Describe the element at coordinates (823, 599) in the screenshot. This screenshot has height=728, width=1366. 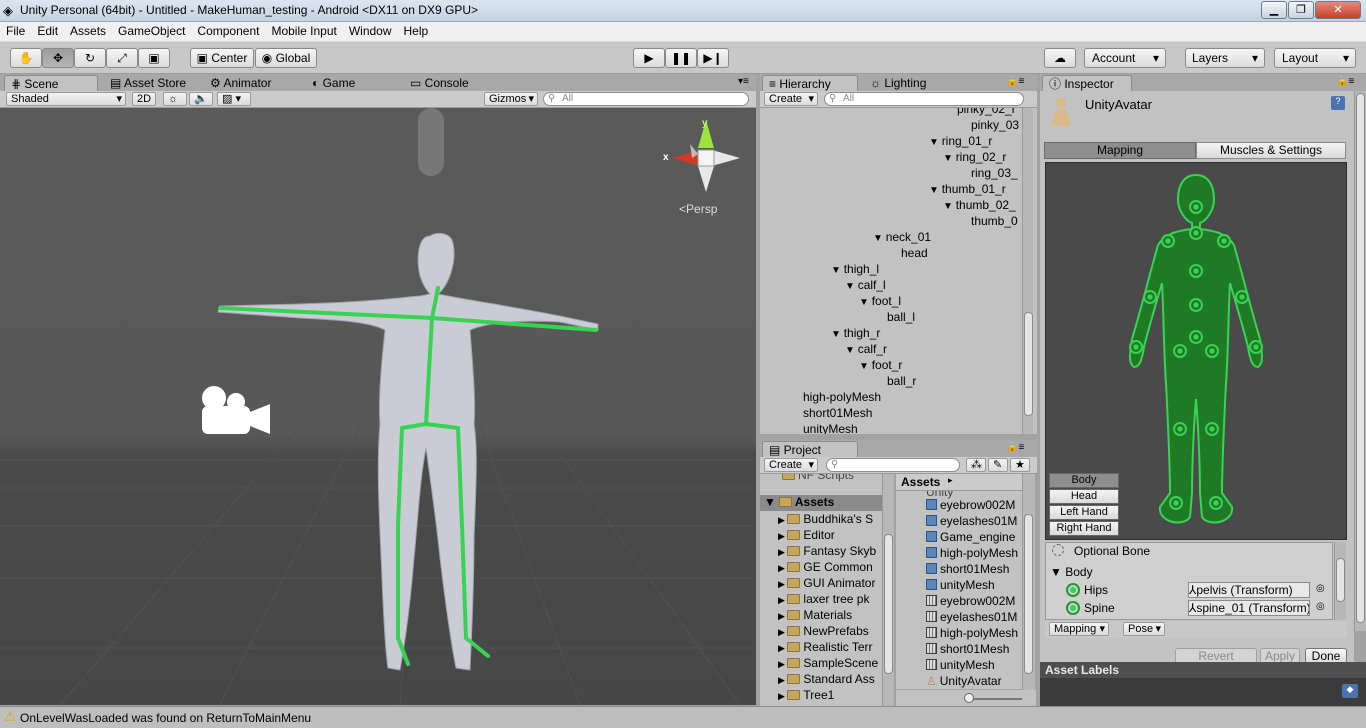
I see `folder-item: ▶ laxer tree pk` at that location.